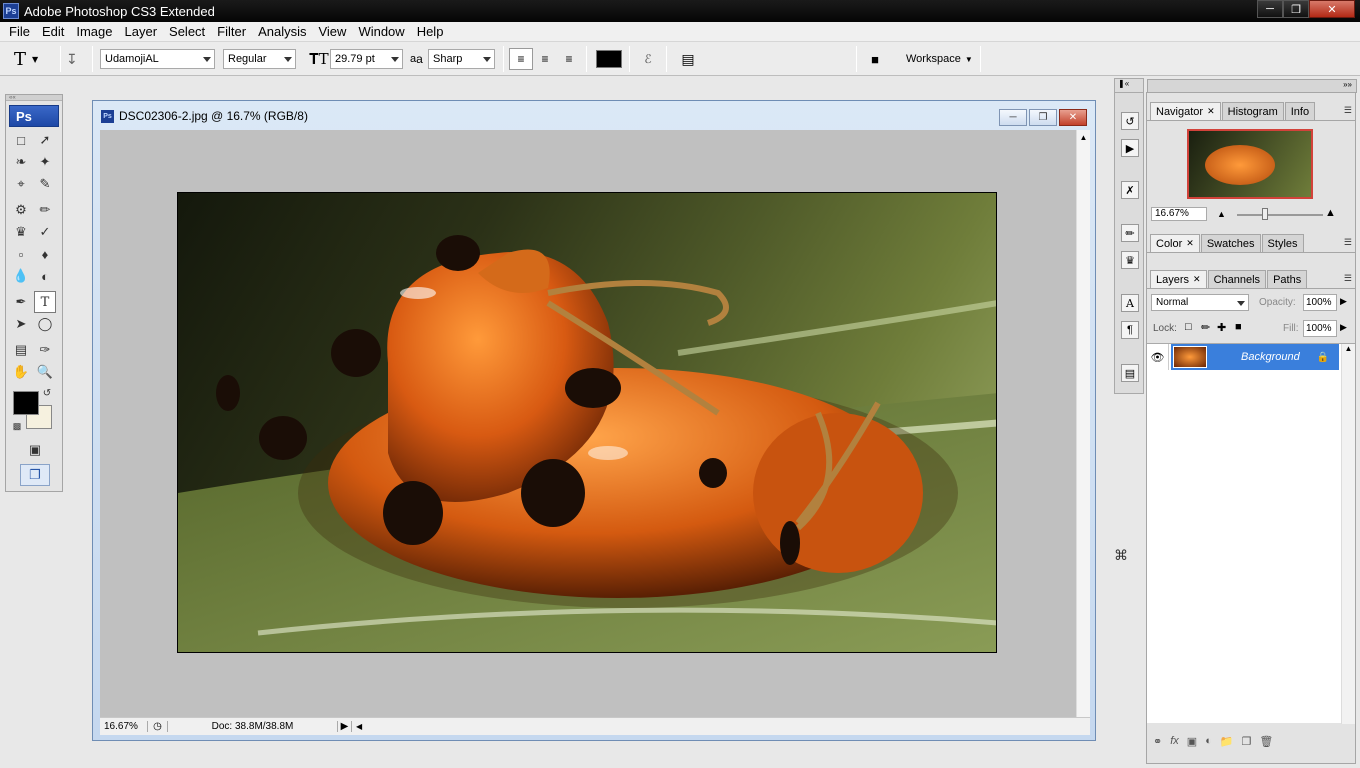 This screenshot has width=1360, height=768. What do you see at coordinates (1013, 117) in the screenshot?
I see `doc-minimize-button: ─` at bounding box center [1013, 117].